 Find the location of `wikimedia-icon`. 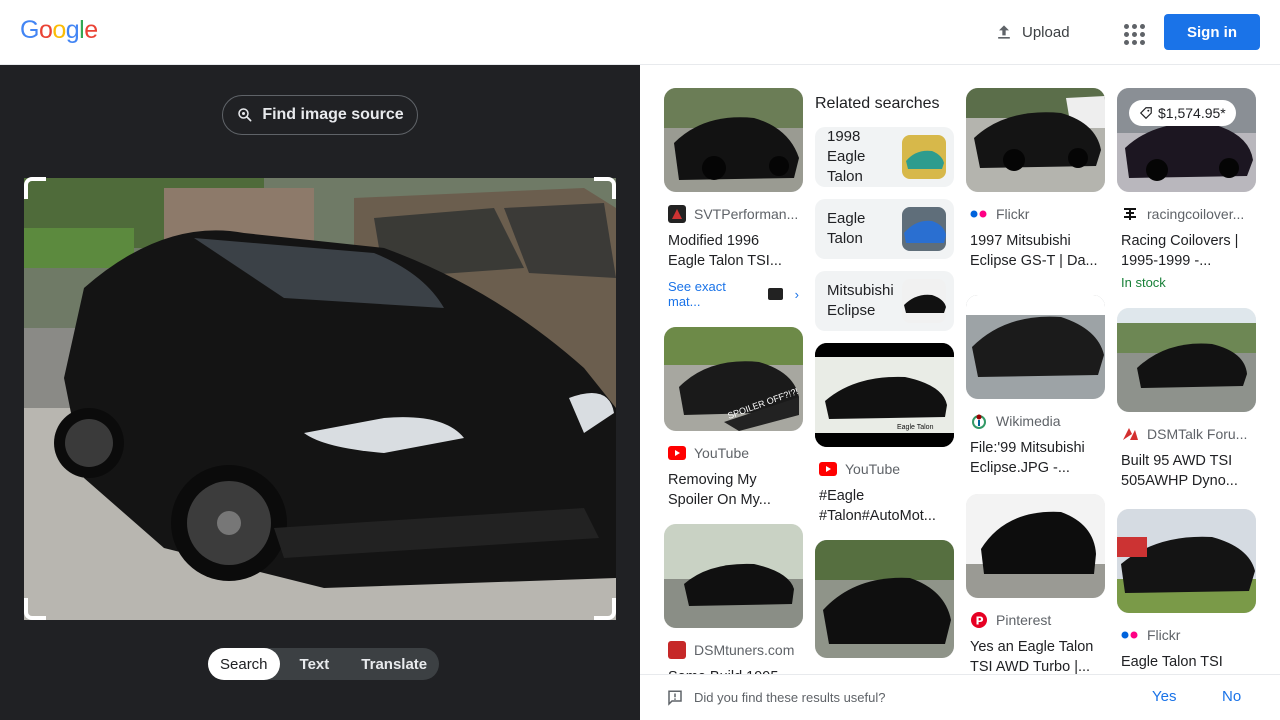

wikimedia-icon is located at coordinates (979, 421).